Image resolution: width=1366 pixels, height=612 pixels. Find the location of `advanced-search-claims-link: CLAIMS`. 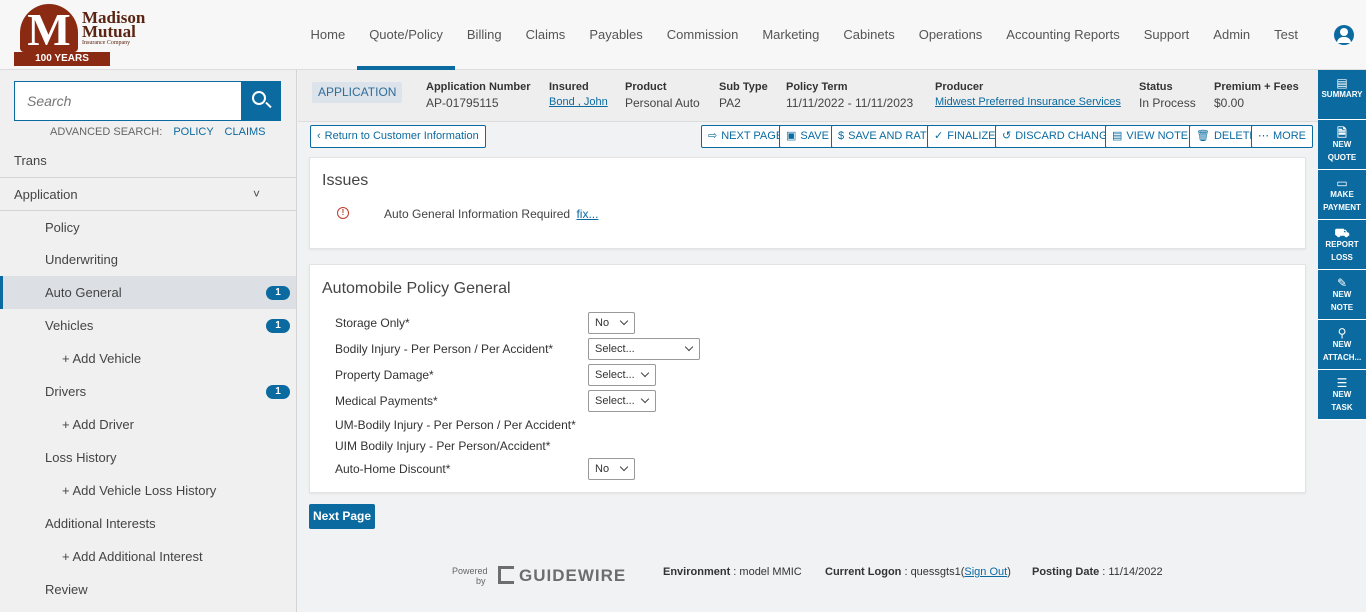

advanced-search-claims-link: CLAIMS is located at coordinates (245, 132).